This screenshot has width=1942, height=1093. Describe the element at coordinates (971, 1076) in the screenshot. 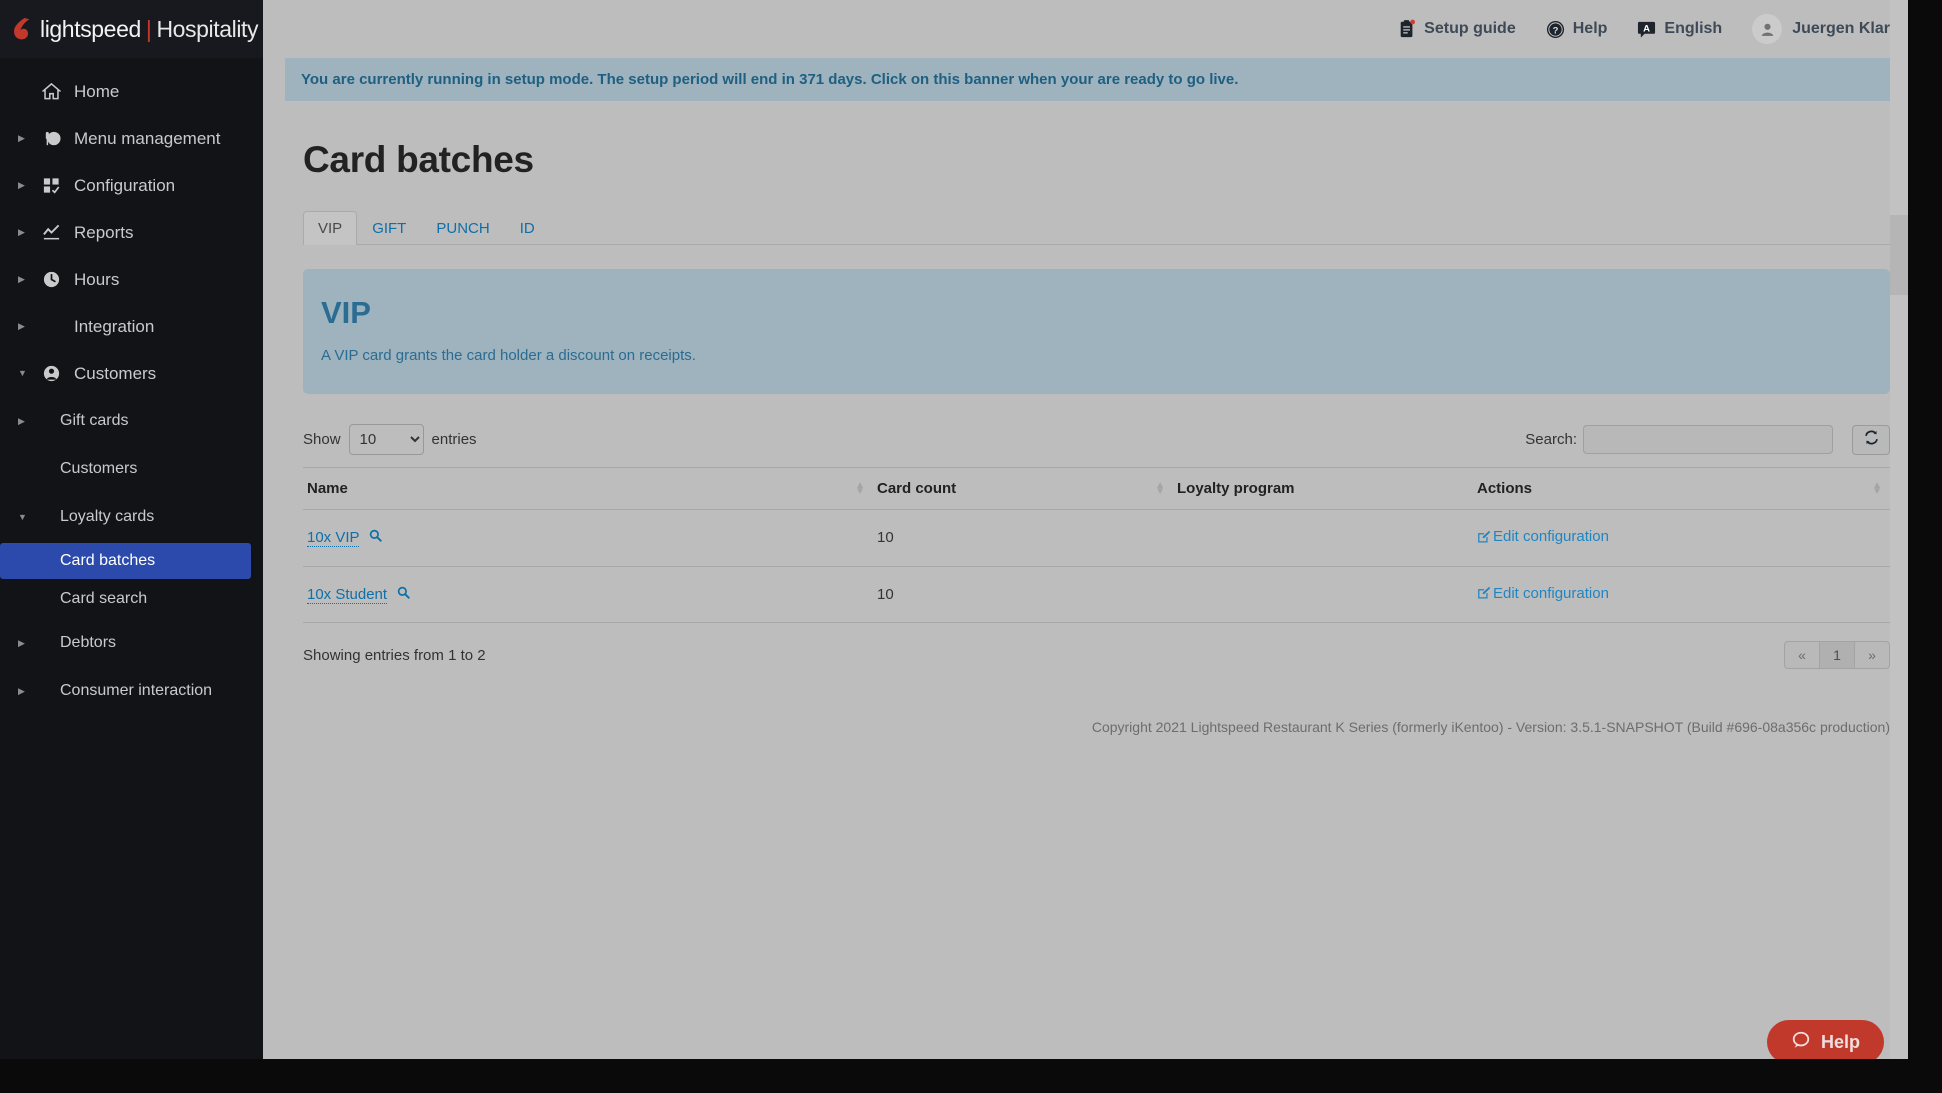

I see `window-frame-bottom` at that location.